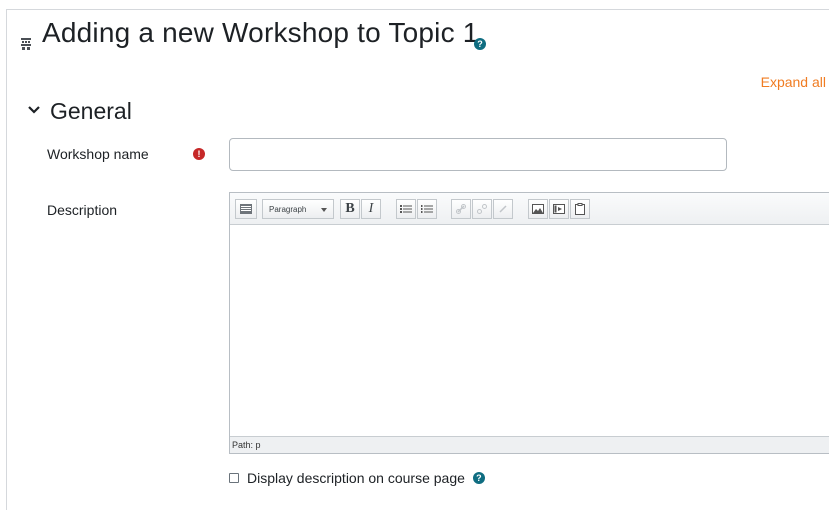 The height and width of the screenshot is (510, 829). I want to click on anchor-icon, so click(503, 209).